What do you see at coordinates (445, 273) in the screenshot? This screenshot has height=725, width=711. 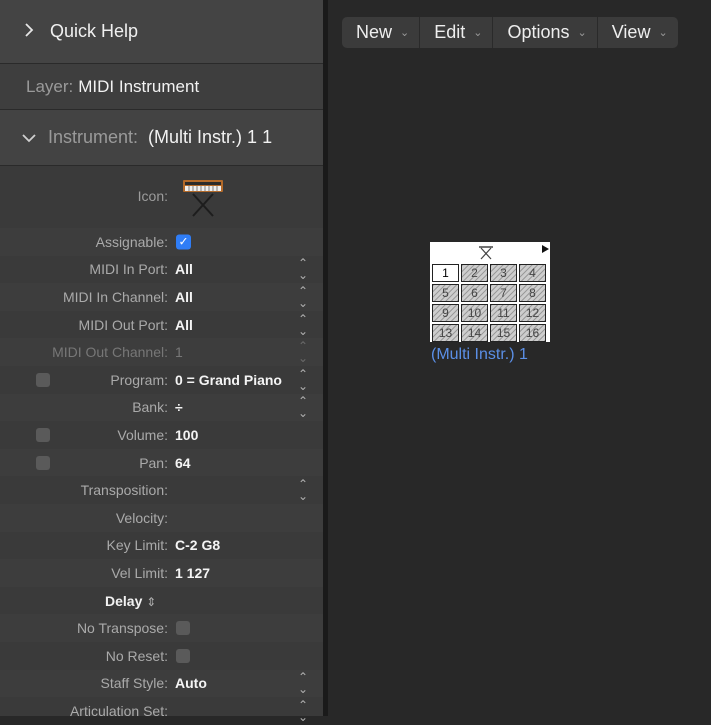 I see `channel-cell: 1` at bounding box center [445, 273].